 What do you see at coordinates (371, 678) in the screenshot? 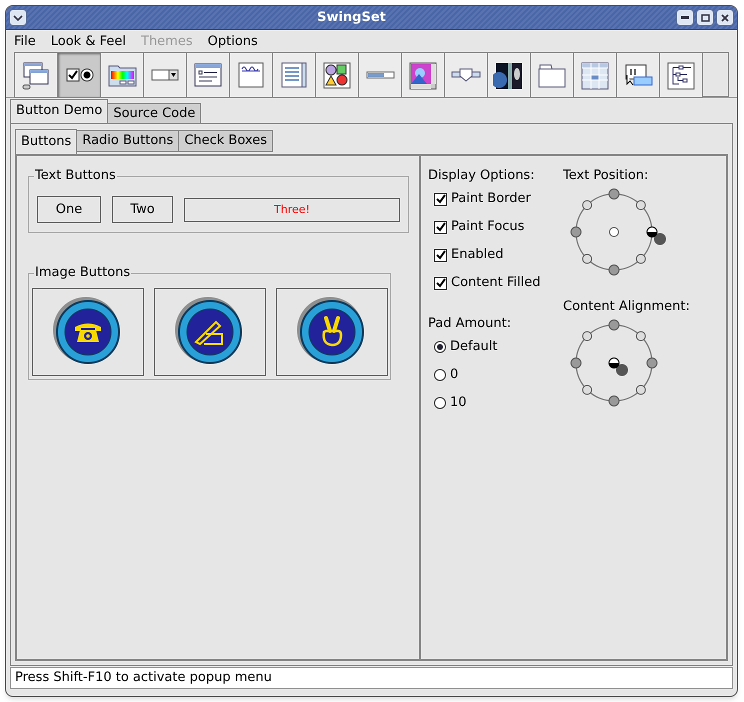
I see `status-bar: Press Shift-F10 to activate popup menu` at bounding box center [371, 678].